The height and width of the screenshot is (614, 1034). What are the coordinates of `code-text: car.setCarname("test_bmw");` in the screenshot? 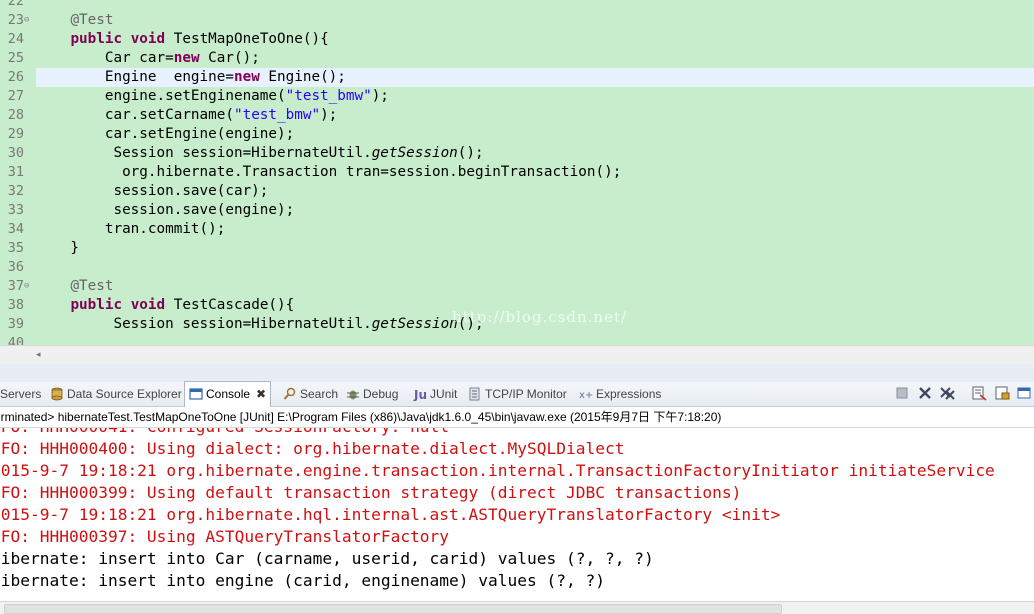 It's located at (186, 115).